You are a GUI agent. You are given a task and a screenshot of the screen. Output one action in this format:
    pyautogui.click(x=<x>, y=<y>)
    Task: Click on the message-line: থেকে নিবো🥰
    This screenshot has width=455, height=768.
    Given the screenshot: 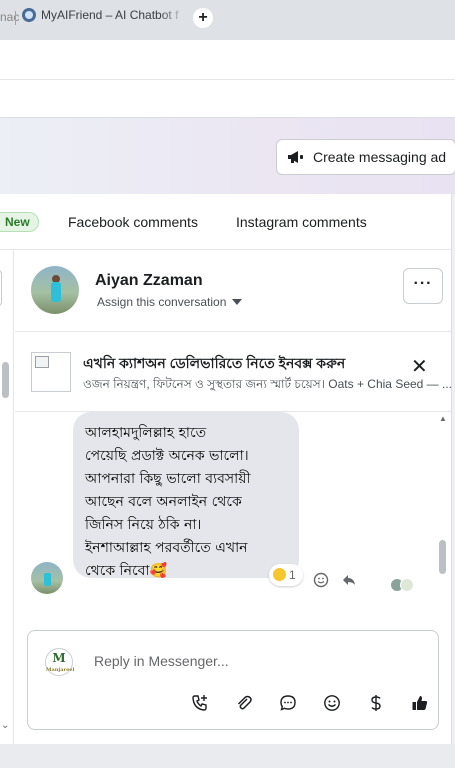 What is the action you would take?
    pyautogui.click(x=126, y=571)
    